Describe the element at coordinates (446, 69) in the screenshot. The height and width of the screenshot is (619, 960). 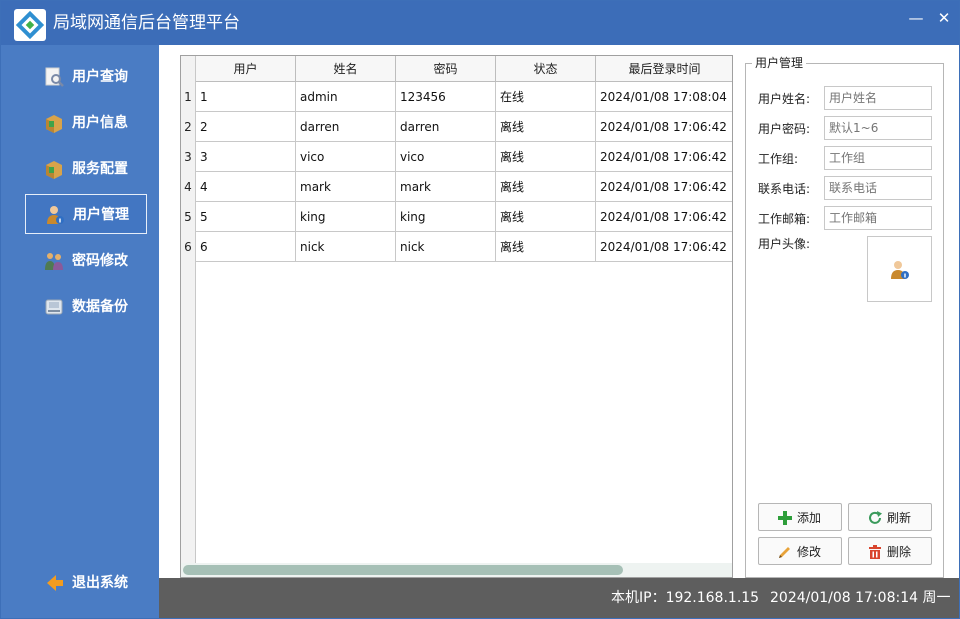
I see `column-header-password: 密码` at that location.